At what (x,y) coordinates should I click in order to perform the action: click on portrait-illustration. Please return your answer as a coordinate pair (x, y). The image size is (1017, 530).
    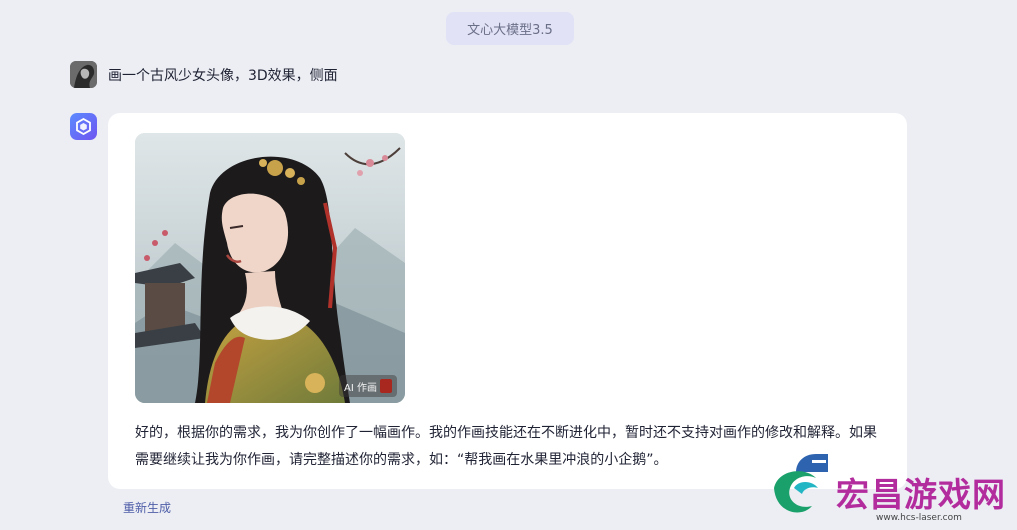
    Looking at the image, I should click on (270, 268).